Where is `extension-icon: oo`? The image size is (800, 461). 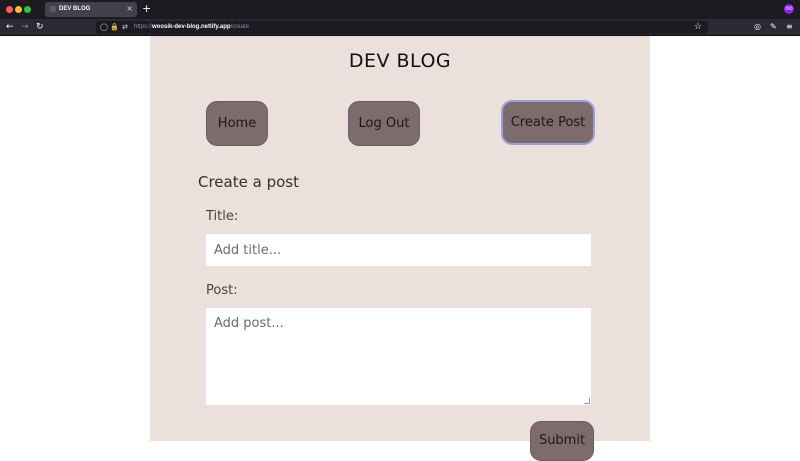
extension-icon: oo is located at coordinates (789, 9).